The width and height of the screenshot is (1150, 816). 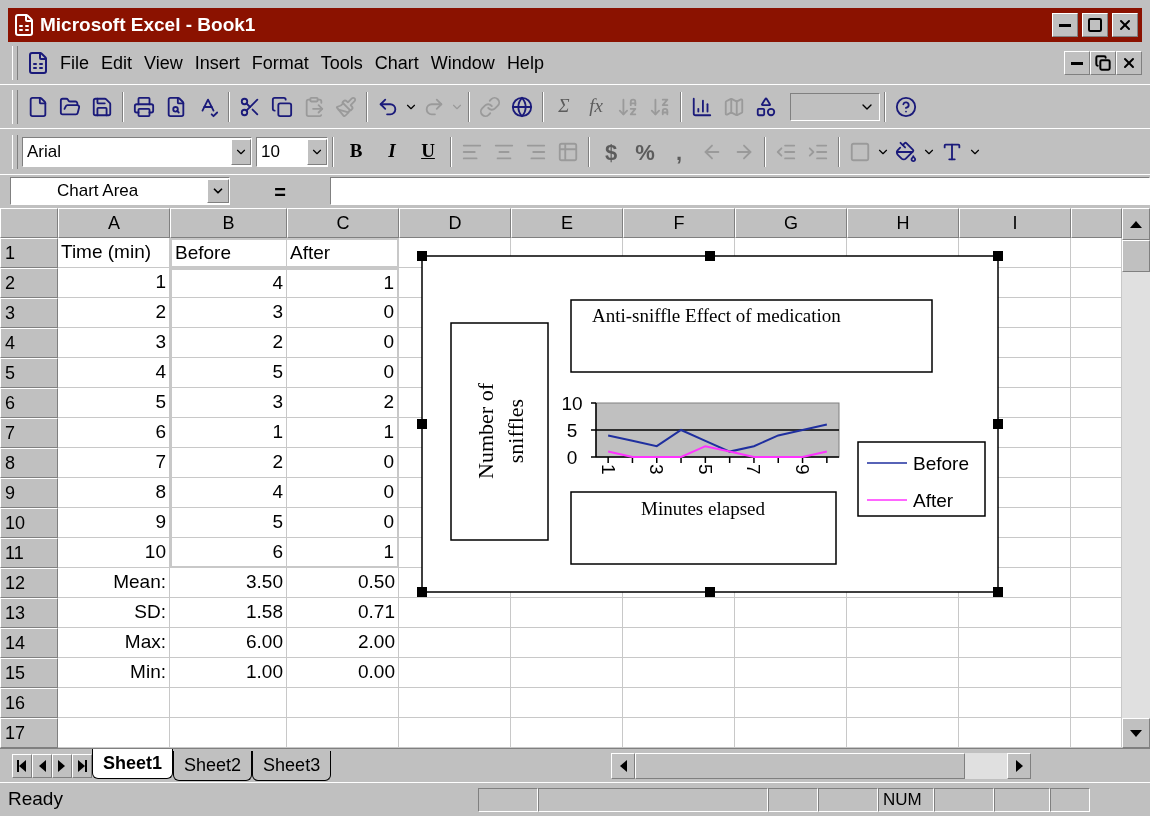 What do you see at coordinates (29, 523) in the screenshot?
I see `row-header: 10` at bounding box center [29, 523].